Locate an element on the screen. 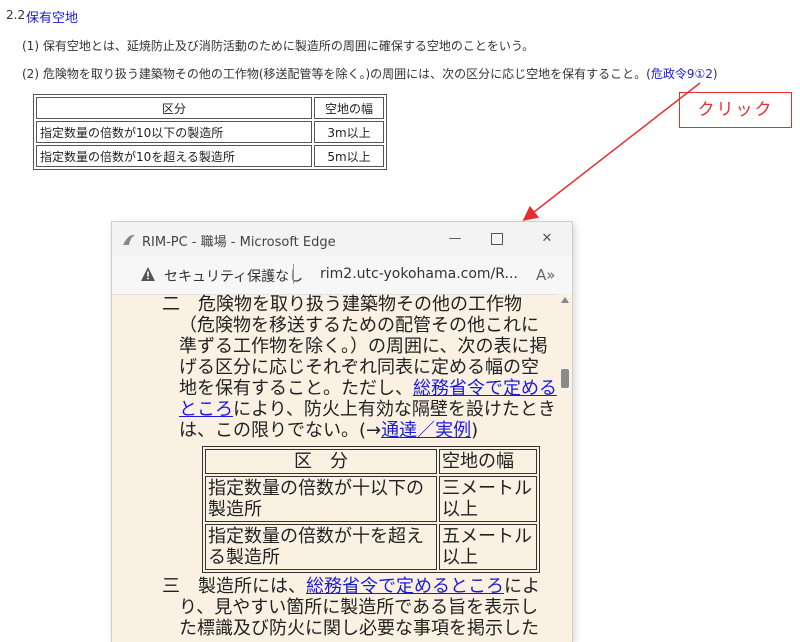 This screenshot has width=800, height=642. item2-line: （危険物を移送するための配管その他これに is located at coordinates (359, 325).